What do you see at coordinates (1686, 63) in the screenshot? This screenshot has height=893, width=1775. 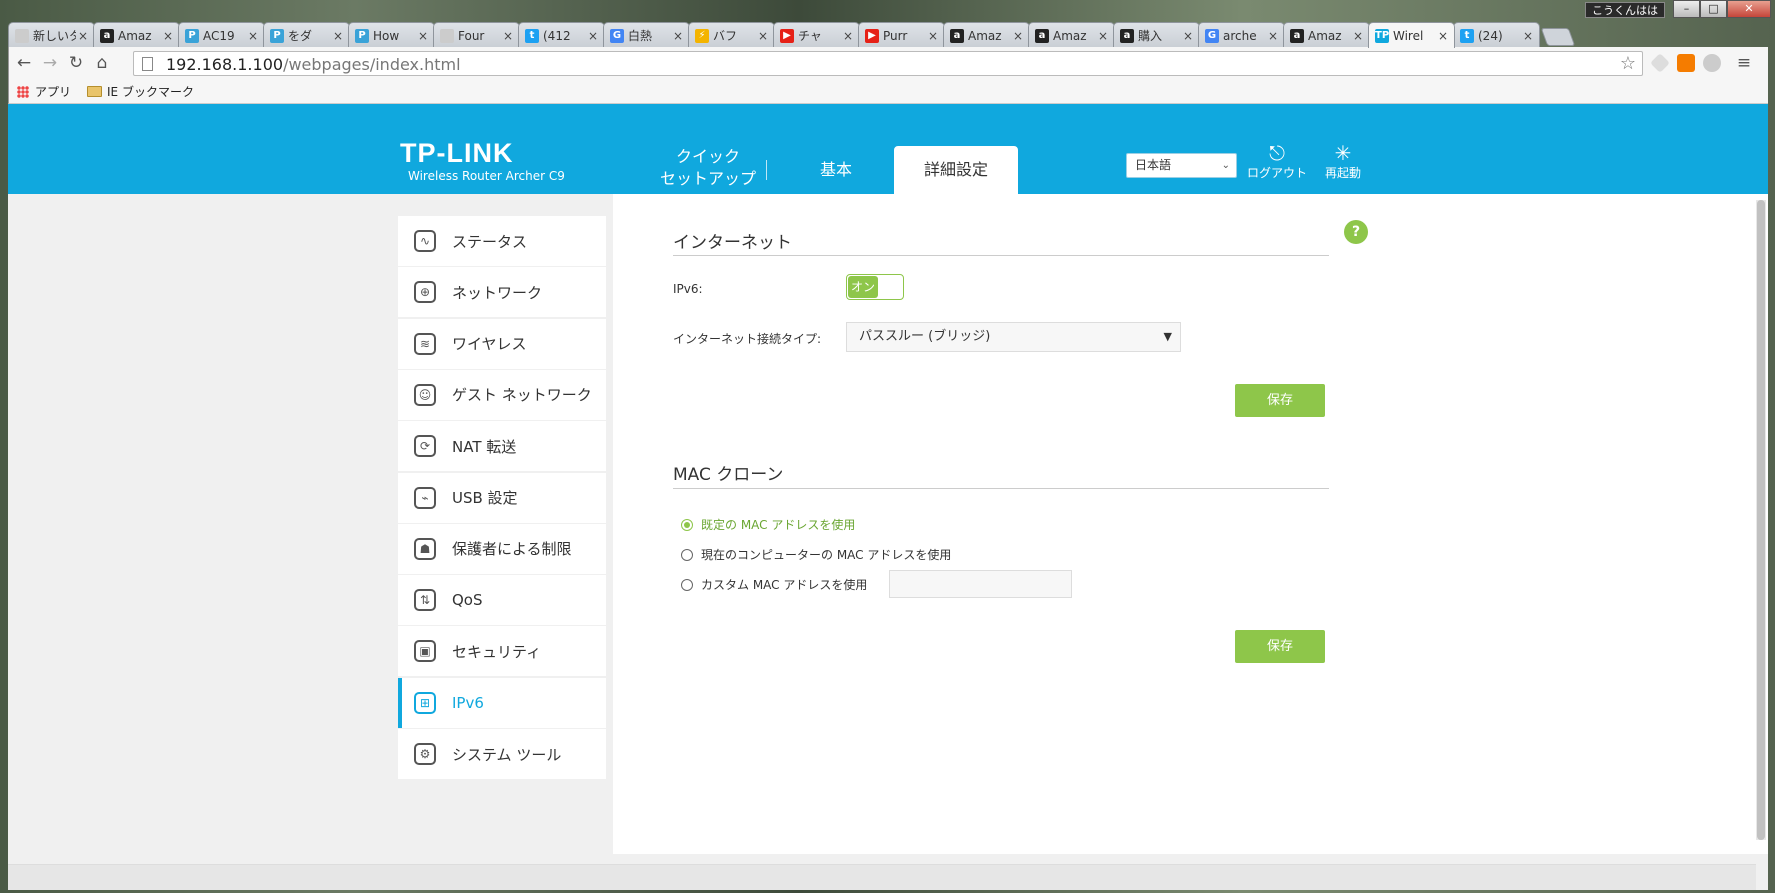 I see `chart-extension-icon` at bounding box center [1686, 63].